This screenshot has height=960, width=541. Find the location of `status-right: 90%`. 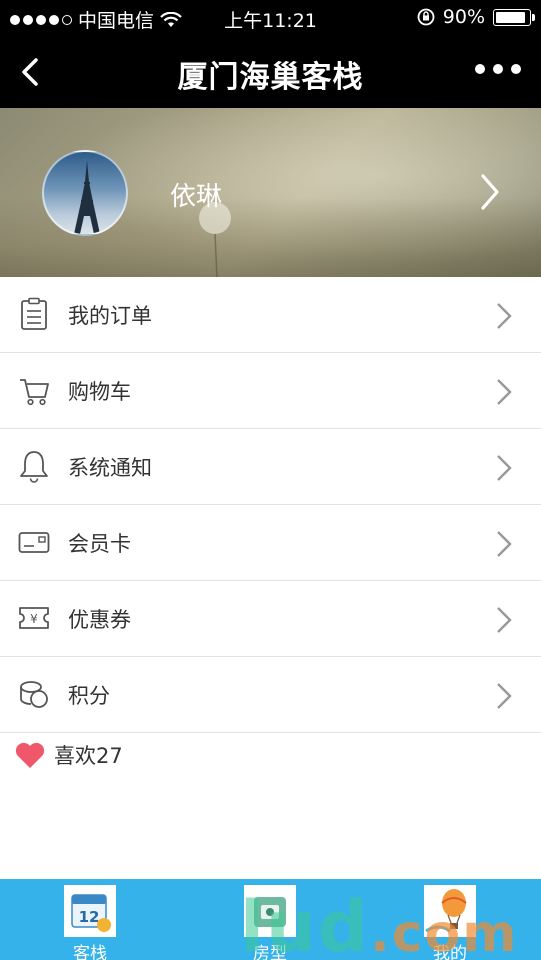

status-right: 90% is located at coordinates (476, 17).